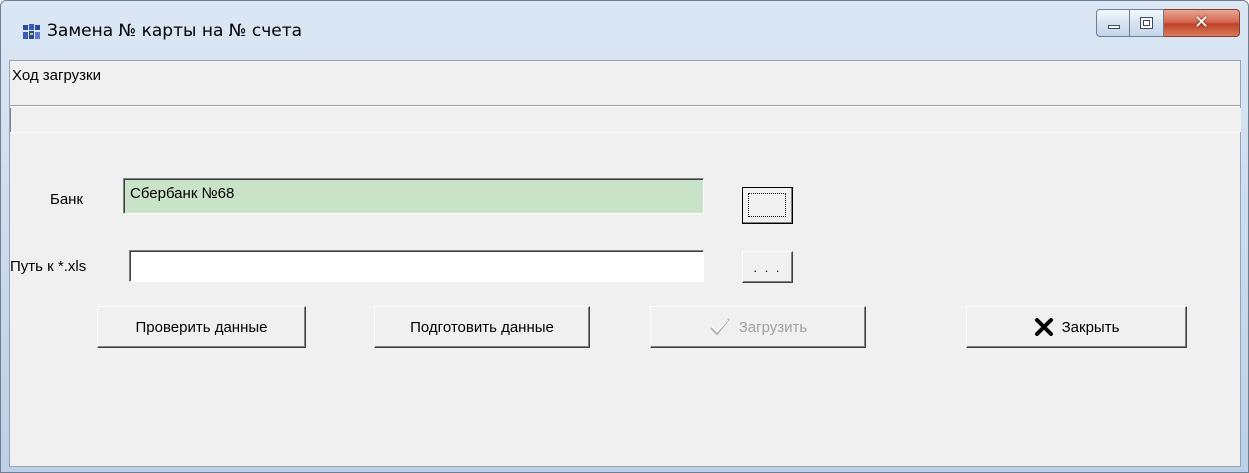  Describe the element at coordinates (48, 266) in the screenshot. I see `path-label: Путь к *.xls` at that location.